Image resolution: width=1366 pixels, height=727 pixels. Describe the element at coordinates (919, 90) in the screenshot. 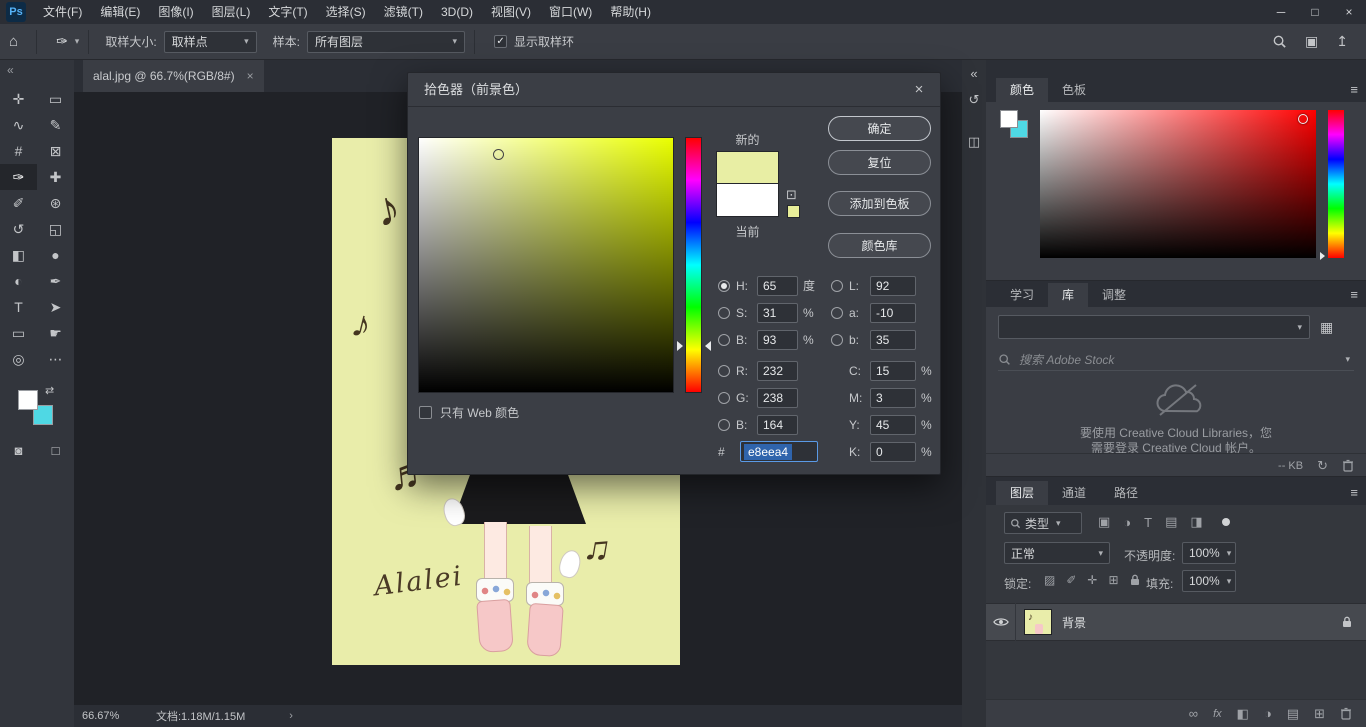

I see `dialog-close-icon: ×` at that location.